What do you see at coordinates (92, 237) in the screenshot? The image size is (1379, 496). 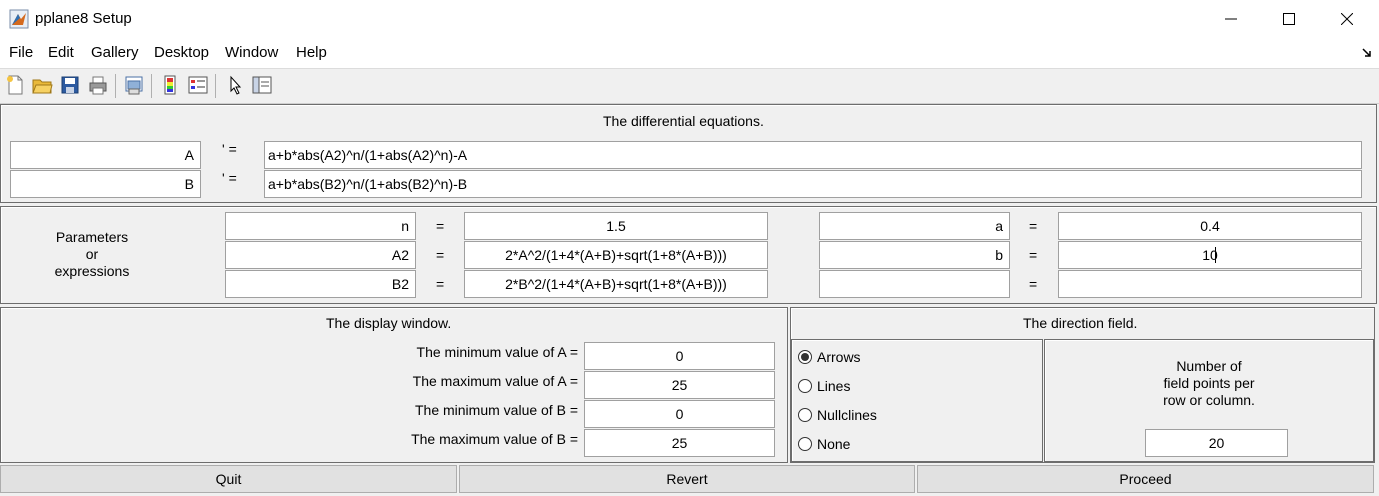 I see `parameters-label: Parameters` at bounding box center [92, 237].